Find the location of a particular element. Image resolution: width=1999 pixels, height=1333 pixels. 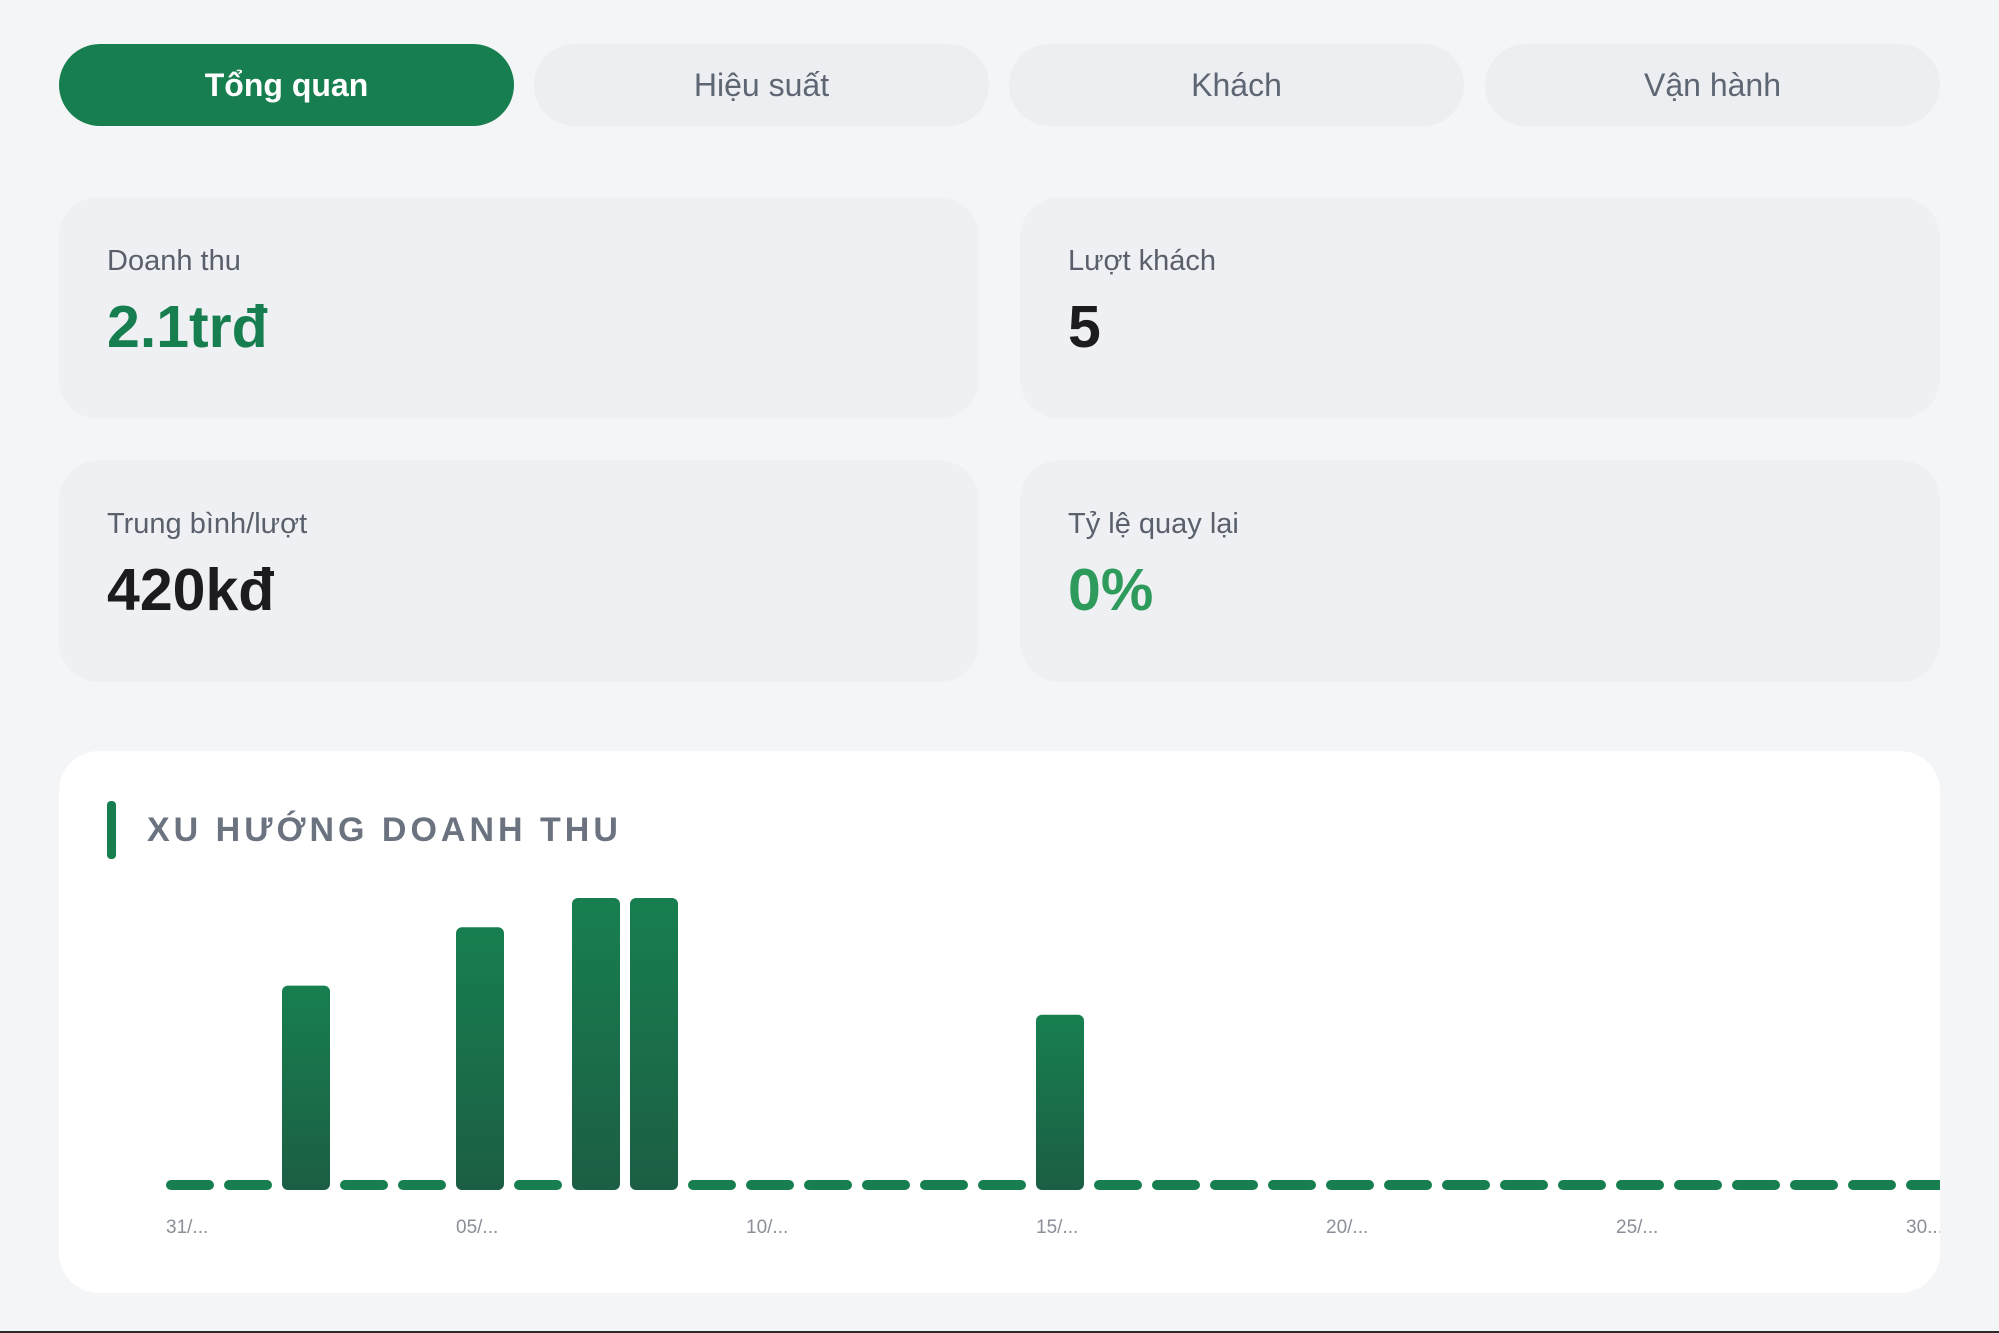

stat-card-return-rate: Tỷ lệ quay lại 0% is located at coordinates (1480, 571).